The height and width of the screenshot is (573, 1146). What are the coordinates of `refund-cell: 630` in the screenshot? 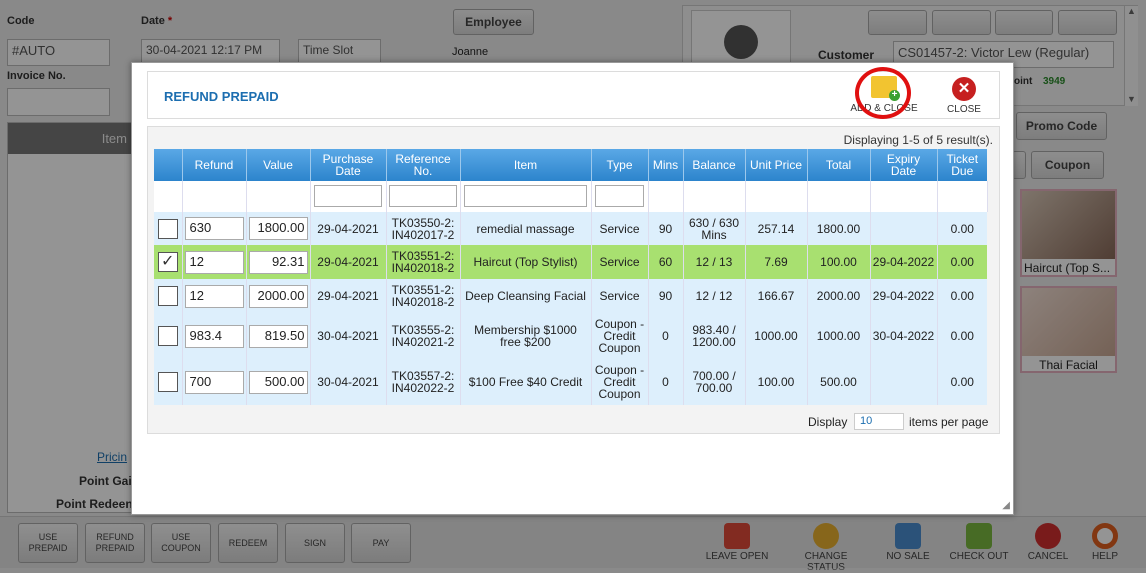 It's located at (214, 228).